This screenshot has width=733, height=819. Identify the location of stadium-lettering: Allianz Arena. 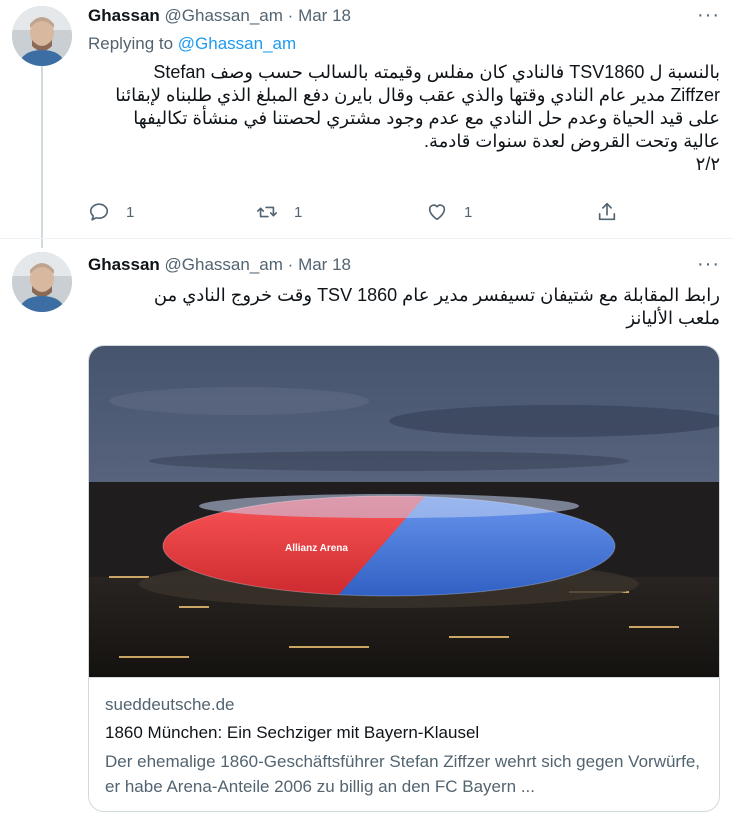
(316, 548).